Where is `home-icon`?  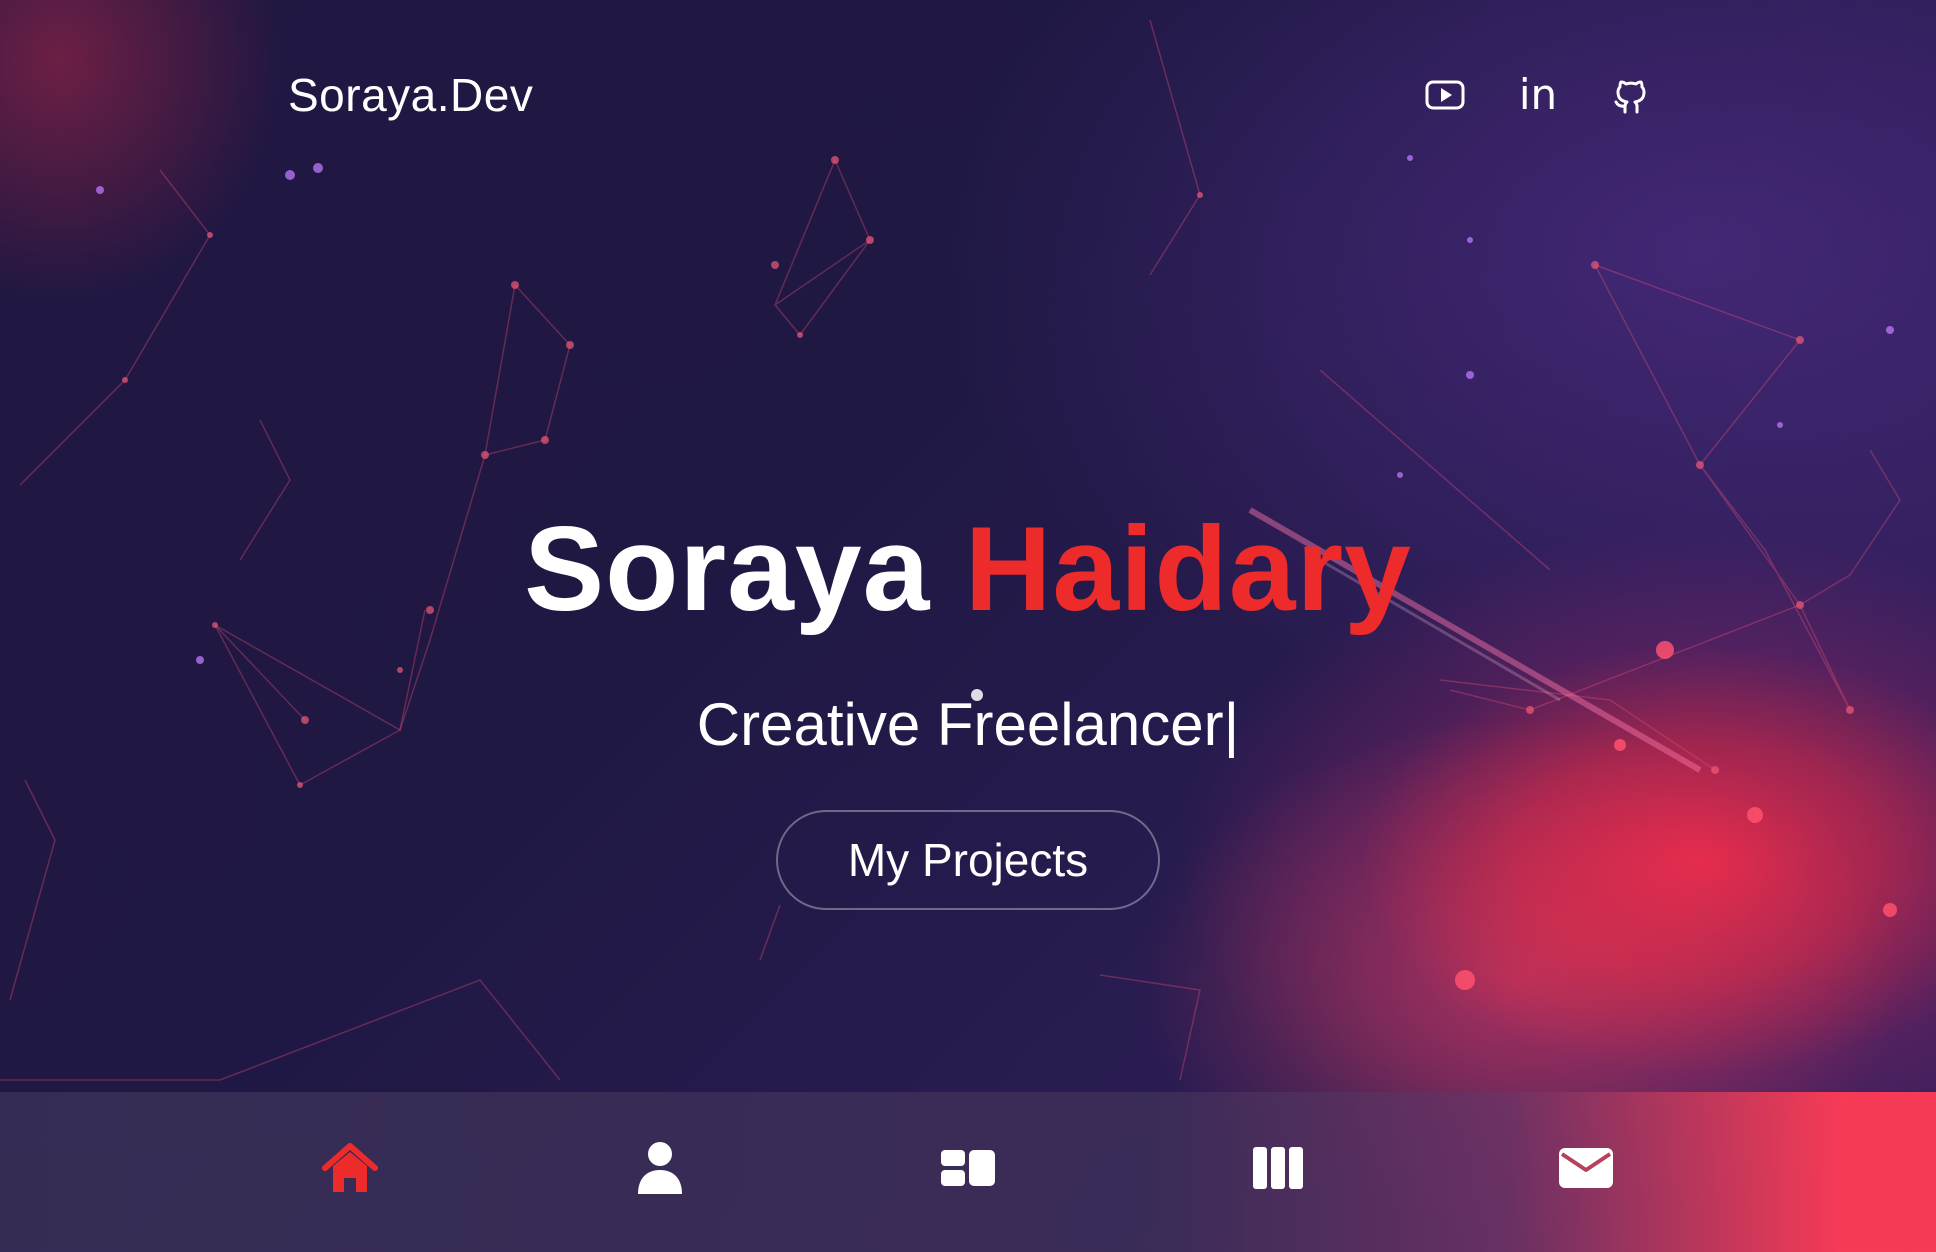 home-icon is located at coordinates (350, 1167).